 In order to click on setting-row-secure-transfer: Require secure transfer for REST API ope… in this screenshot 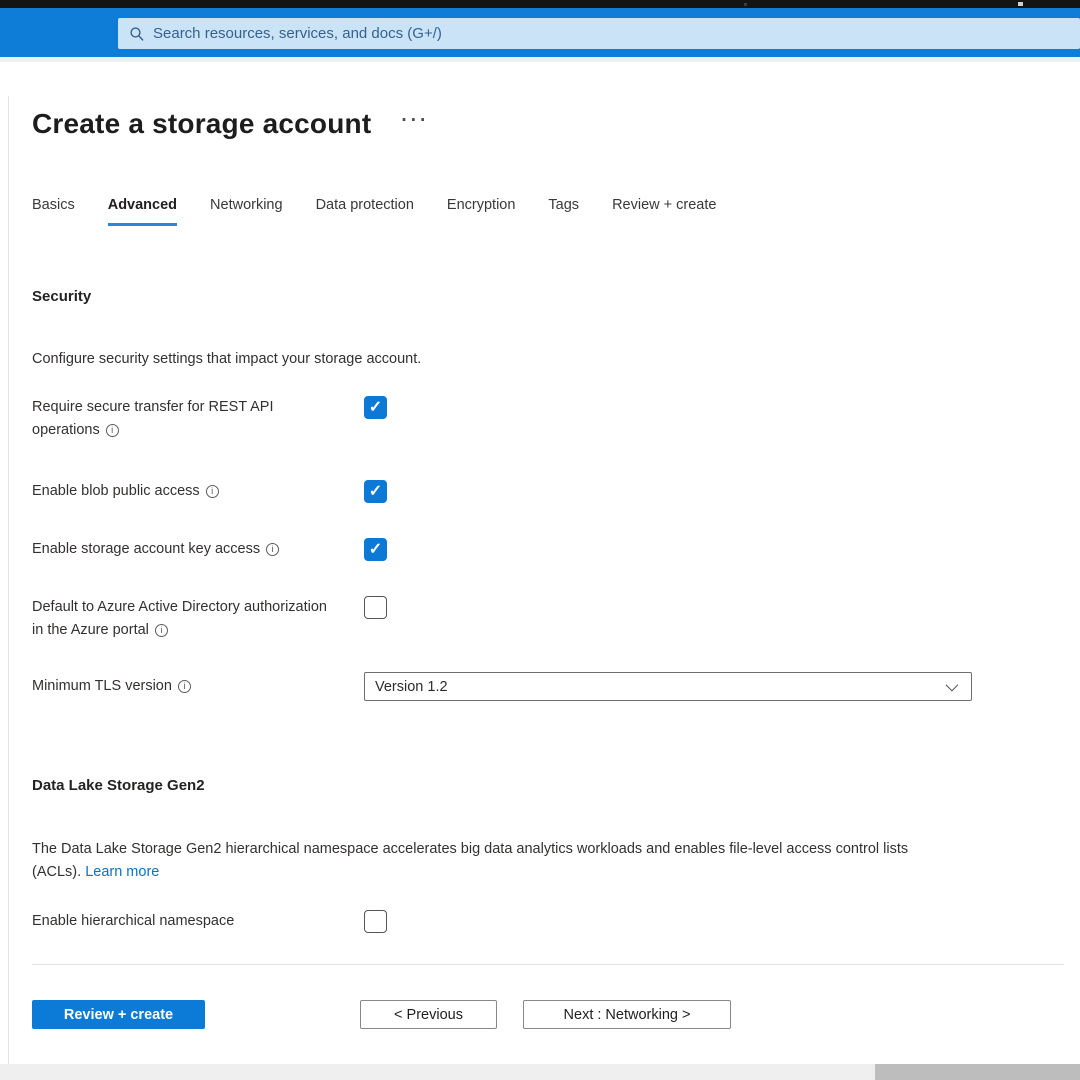, I will do `click(540, 419)`.